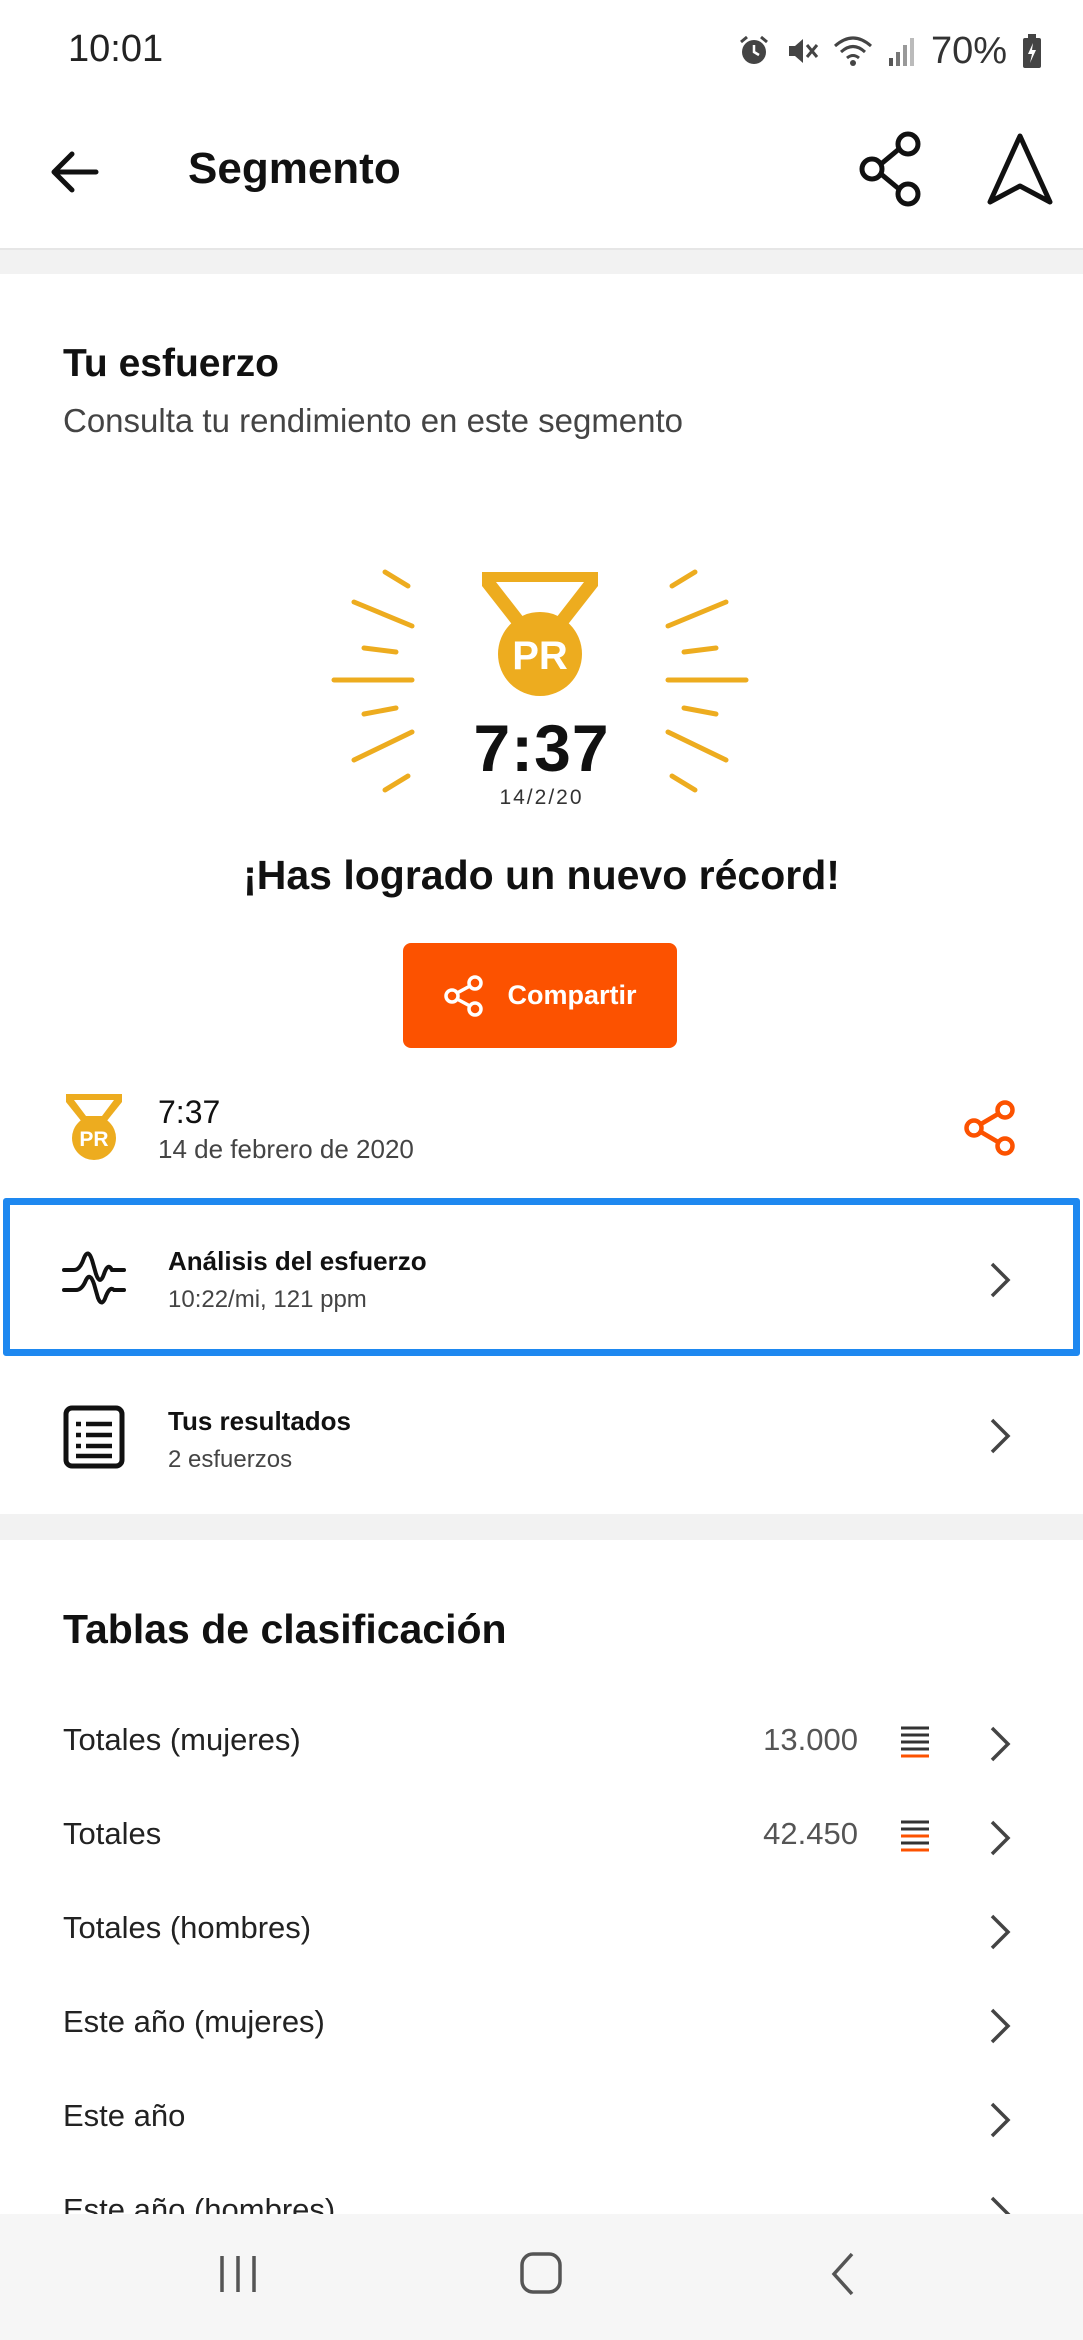 Image resolution: width=1083 pixels, height=2340 pixels. What do you see at coordinates (194, 2021) in the screenshot?
I see `leaderboard-label: Este año (mujeres)` at bounding box center [194, 2021].